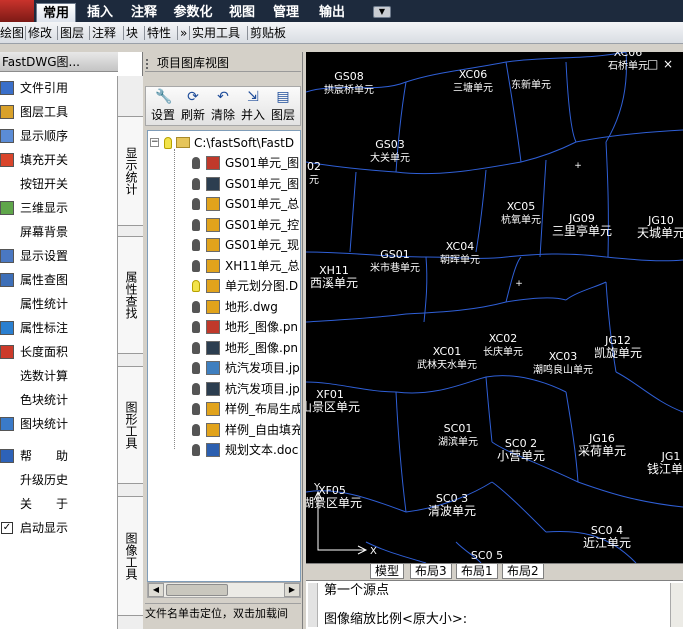 The width and height of the screenshot is (683, 629). Describe the element at coordinates (130, 556) in the screenshot. I see `vertical-tab-4: 图像工具` at that location.